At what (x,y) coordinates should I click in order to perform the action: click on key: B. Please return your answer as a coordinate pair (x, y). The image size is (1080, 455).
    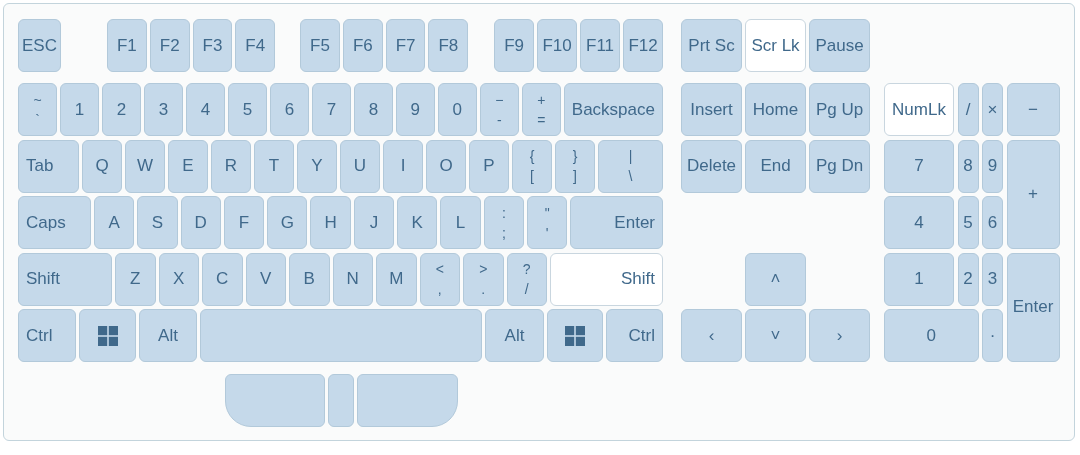
    Looking at the image, I should click on (309, 279).